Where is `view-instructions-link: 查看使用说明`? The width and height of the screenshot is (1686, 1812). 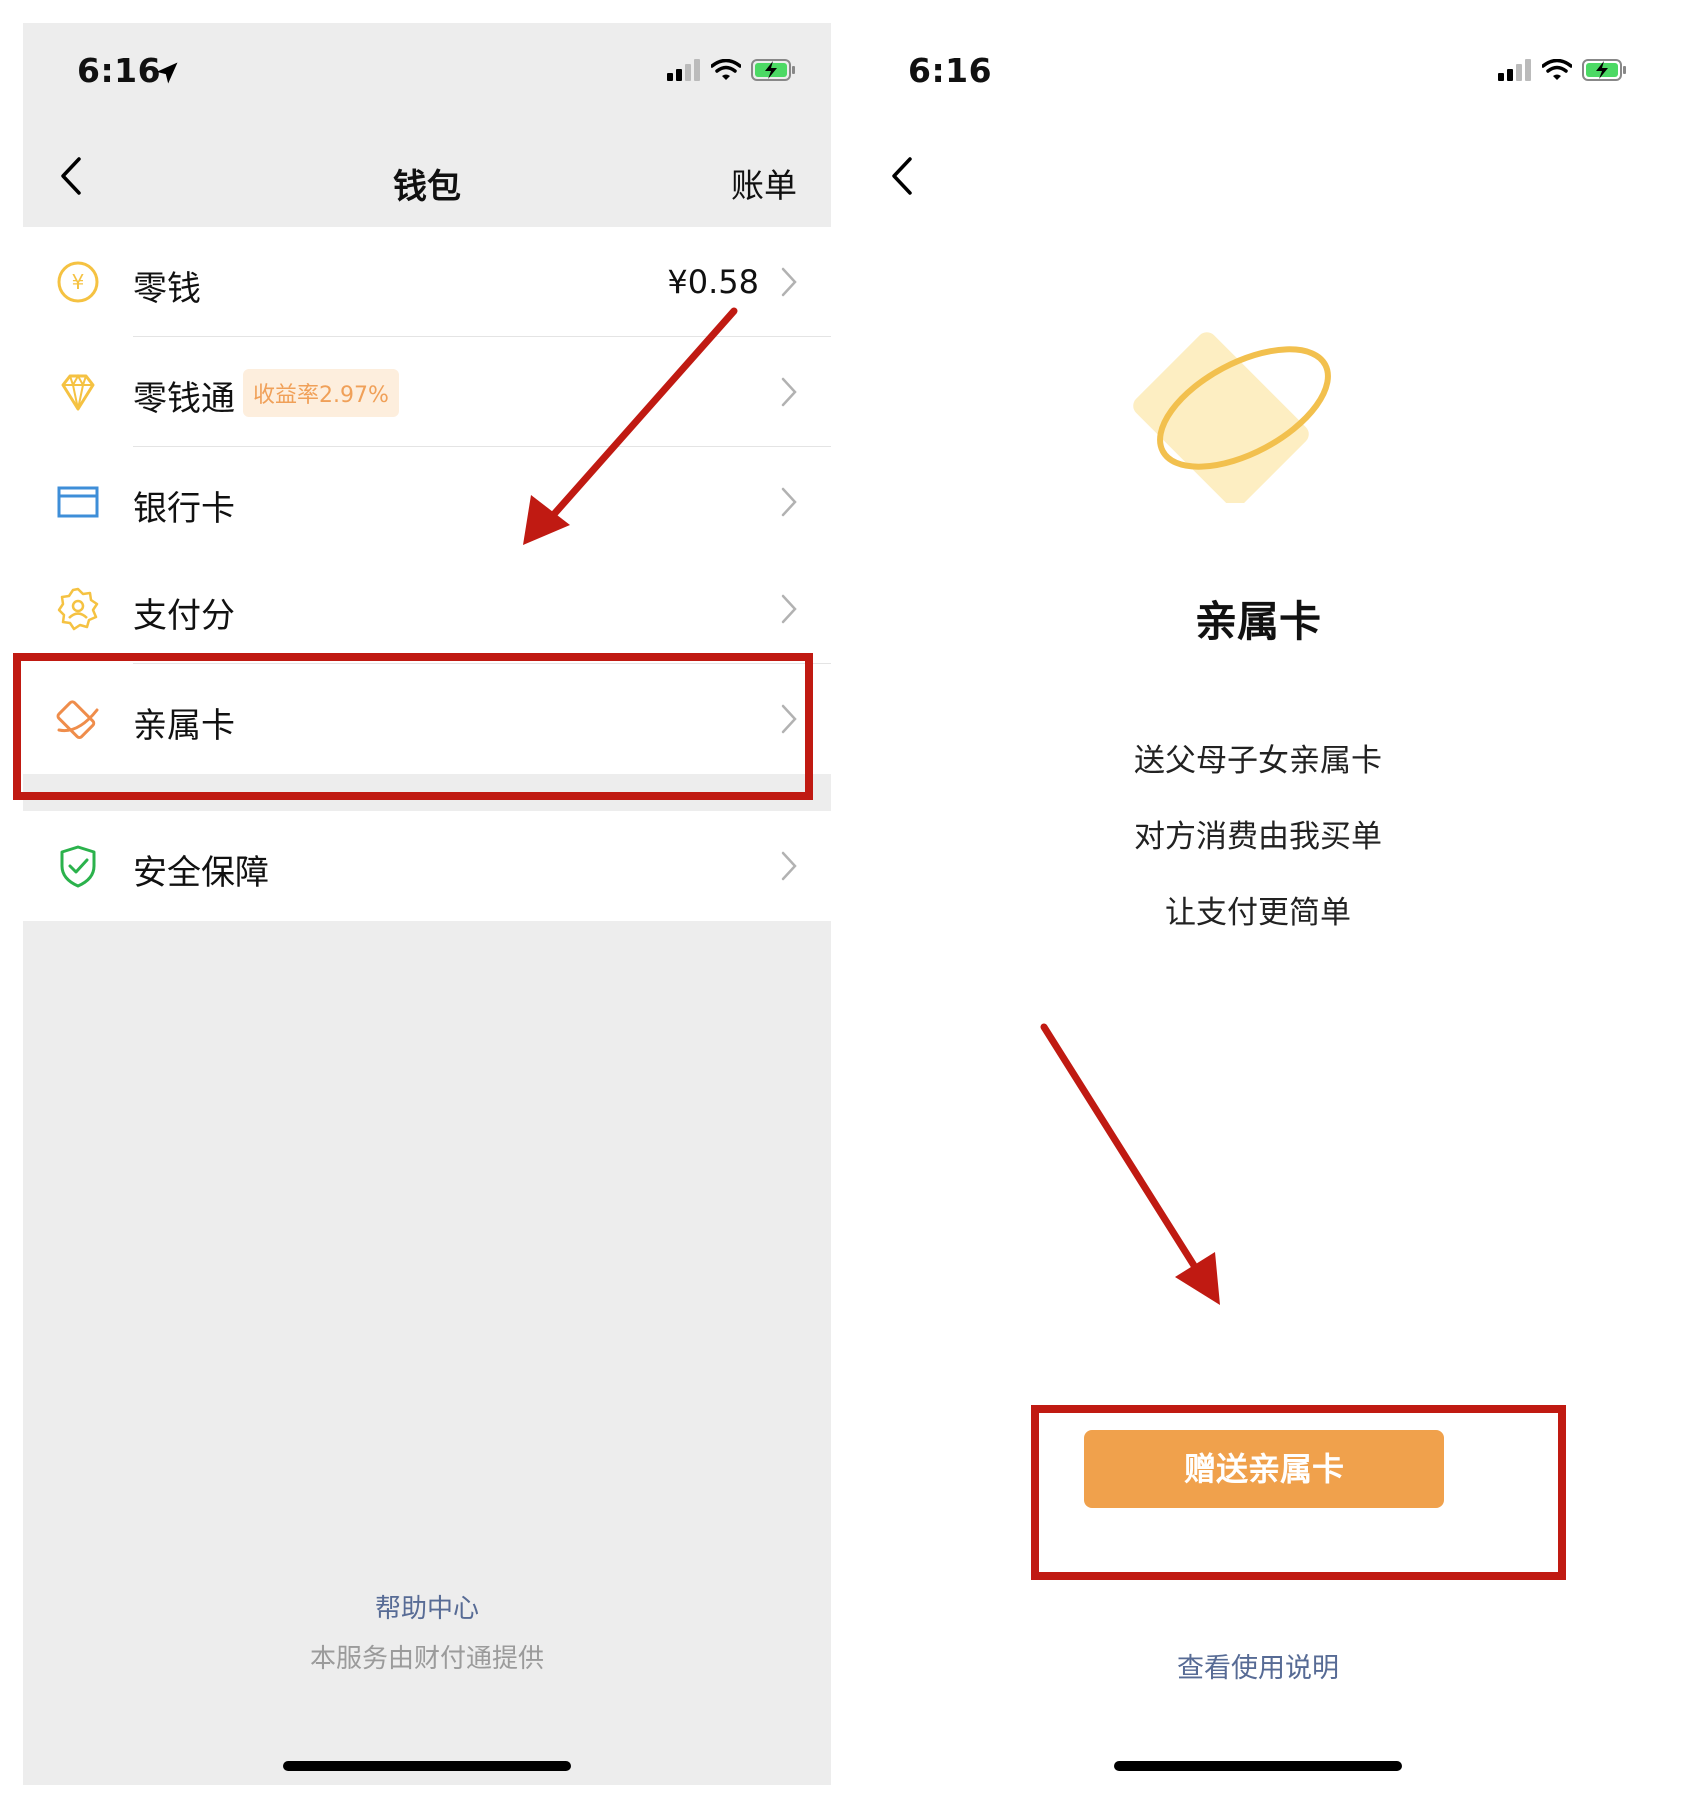 view-instructions-link: 查看使用说明 is located at coordinates (1258, 1665).